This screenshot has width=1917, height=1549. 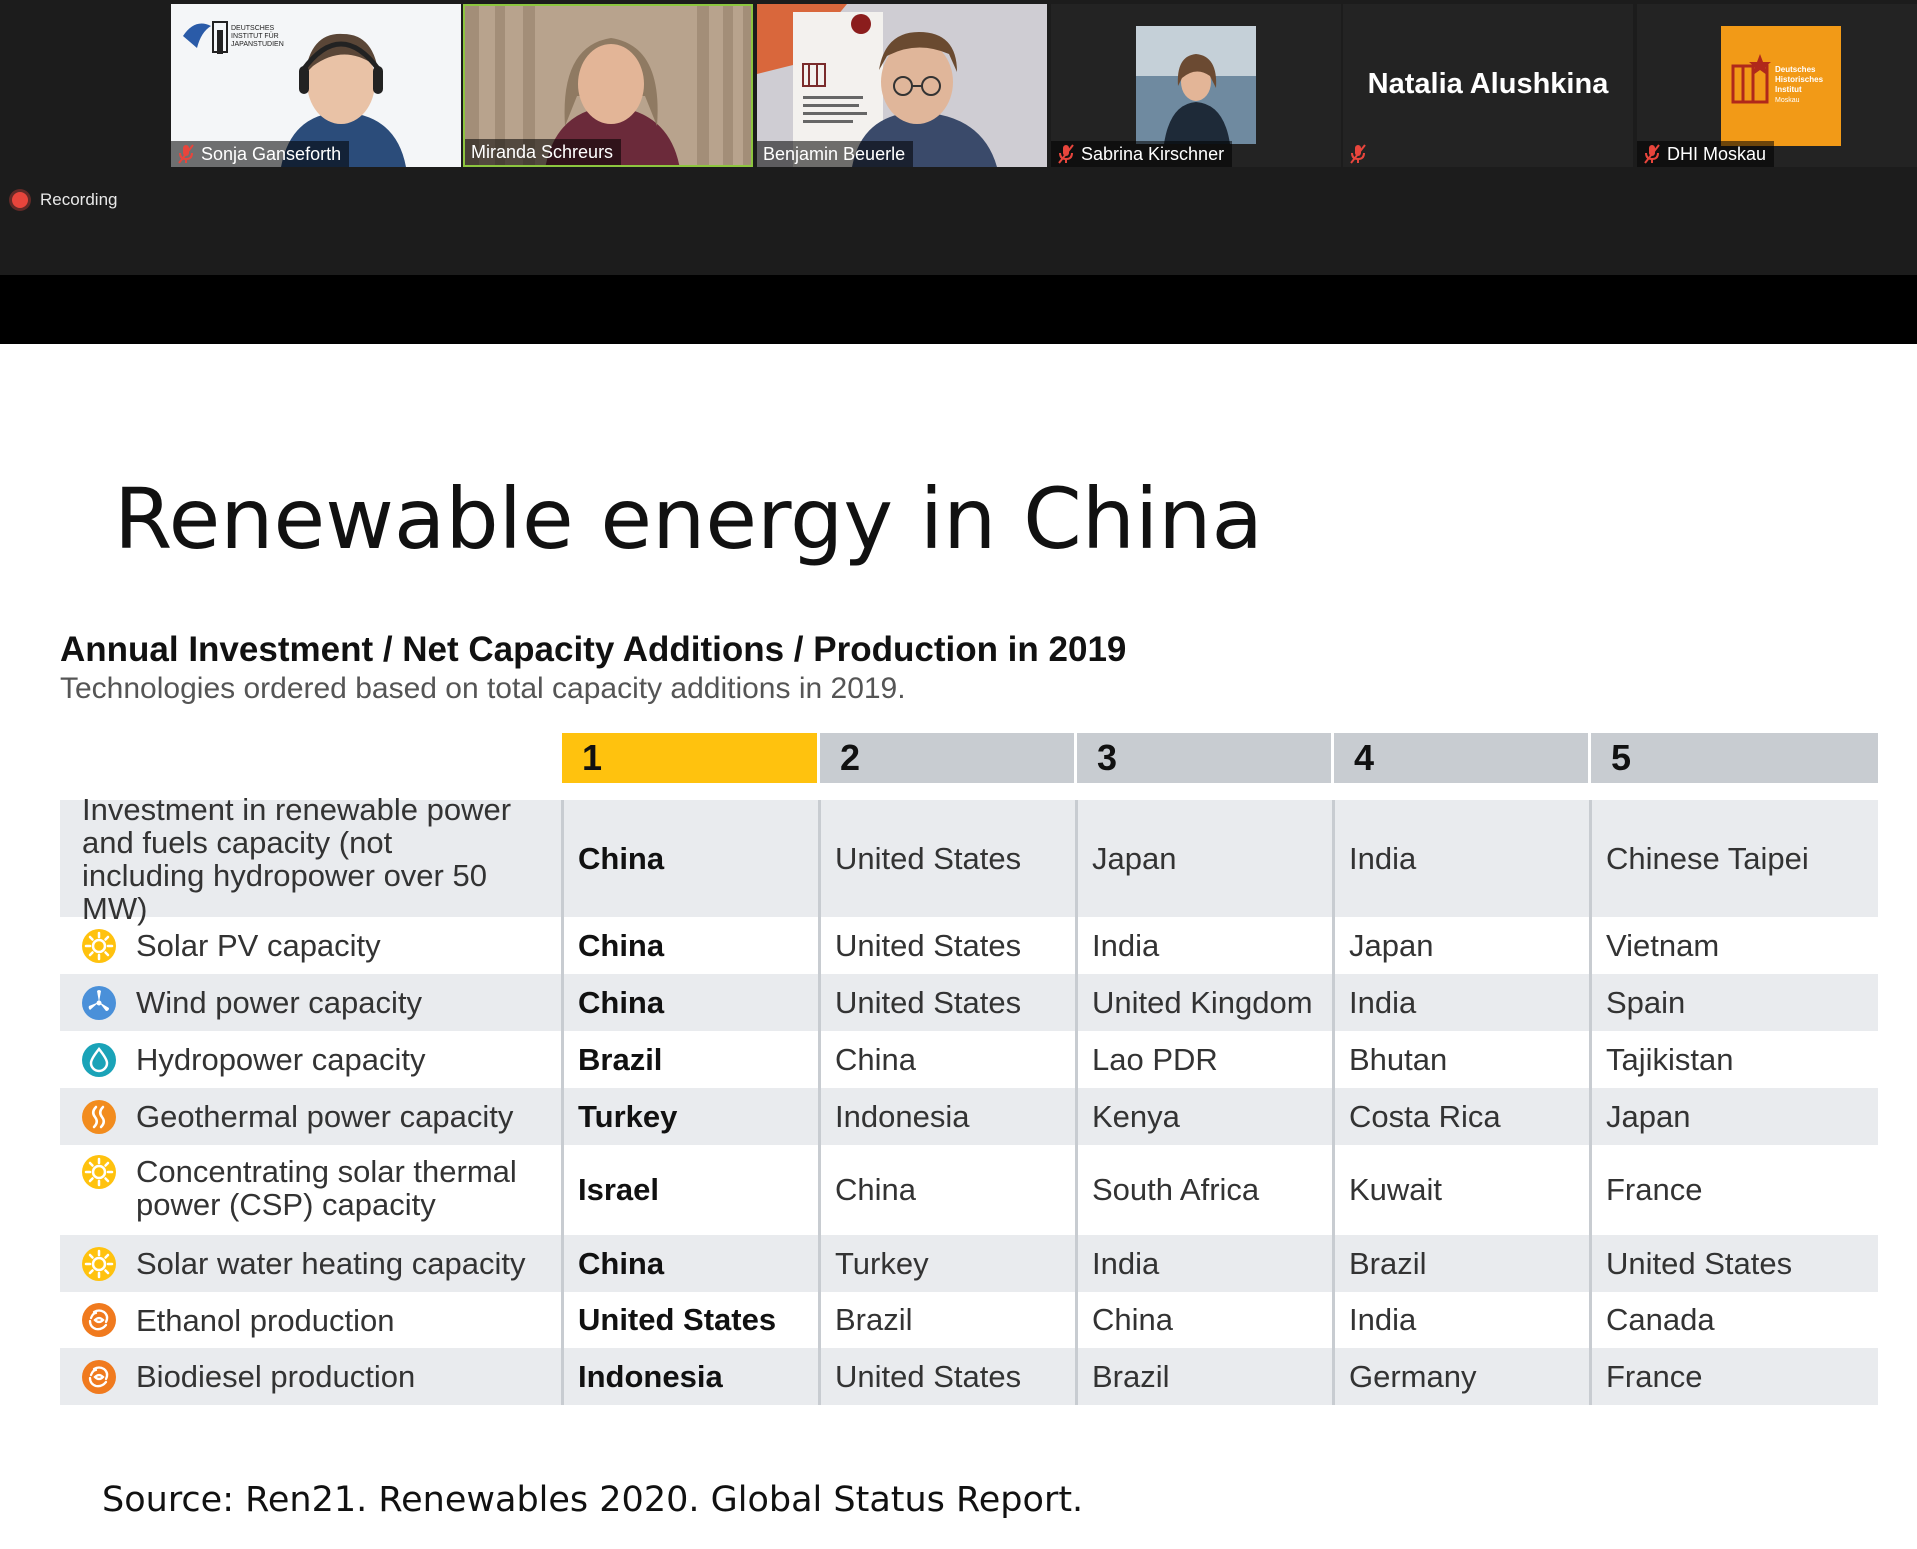 What do you see at coordinates (628, 1116) in the screenshot?
I see `rank-1-cell: Turkey` at bounding box center [628, 1116].